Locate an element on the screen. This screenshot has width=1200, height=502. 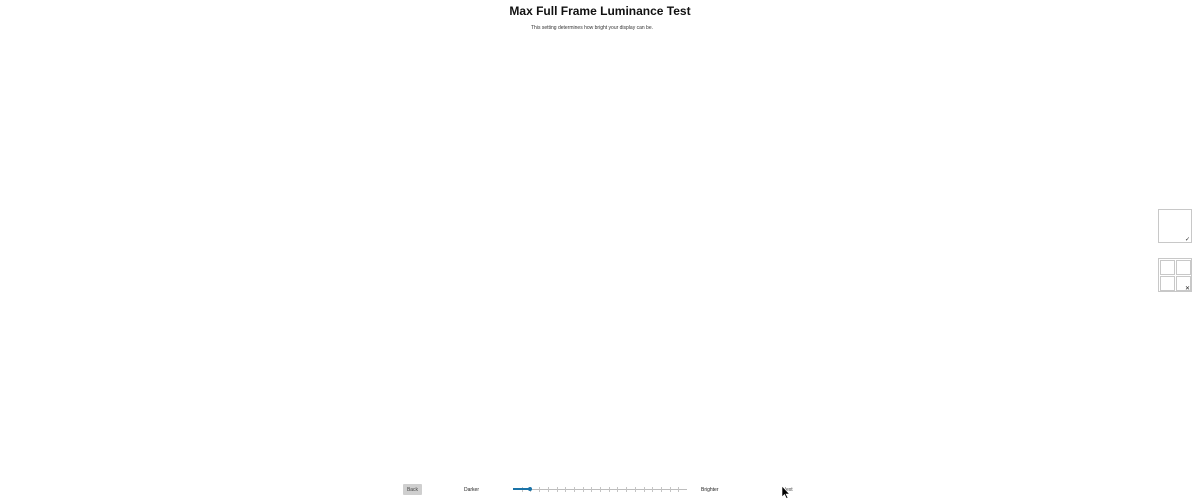
preview-correct: ✓ is located at coordinates (1175, 226).